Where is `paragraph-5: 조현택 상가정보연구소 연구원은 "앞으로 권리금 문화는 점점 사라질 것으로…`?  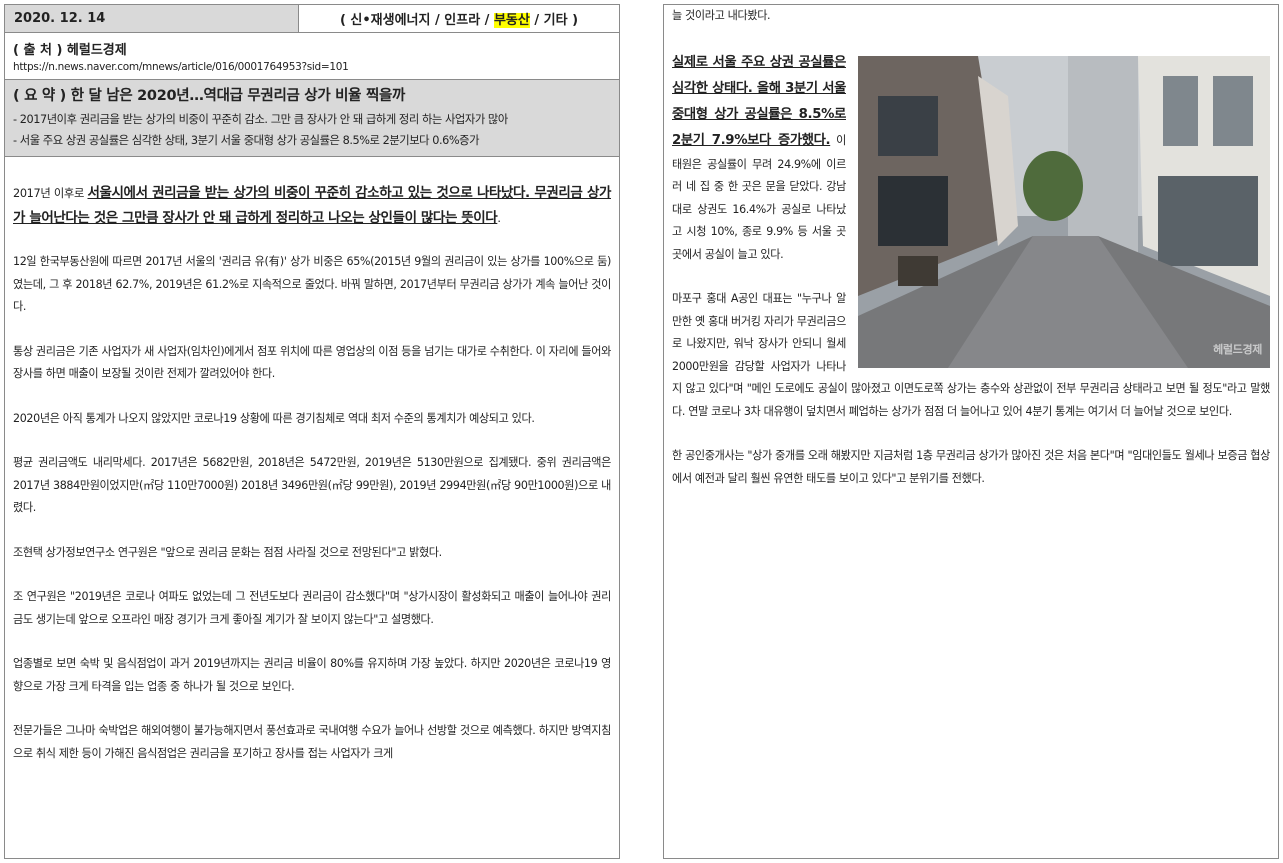 paragraph-5: 조현택 상가정보연구소 연구원은 "앞으로 권리금 문화는 점점 사라질 것으로… is located at coordinates (227, 552).